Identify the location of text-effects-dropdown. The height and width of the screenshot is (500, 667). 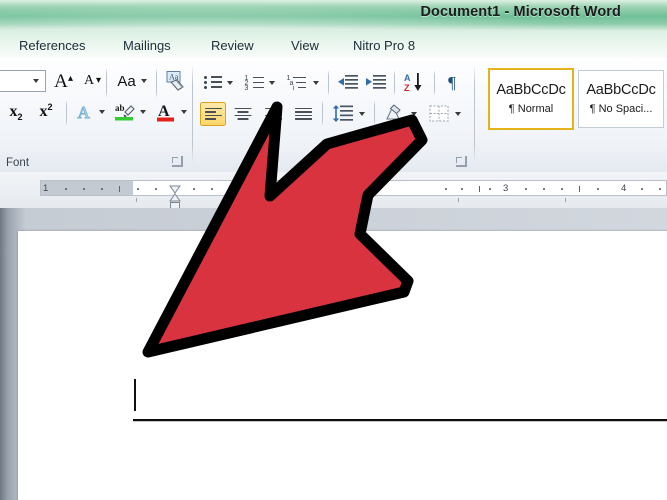
(102, 112).